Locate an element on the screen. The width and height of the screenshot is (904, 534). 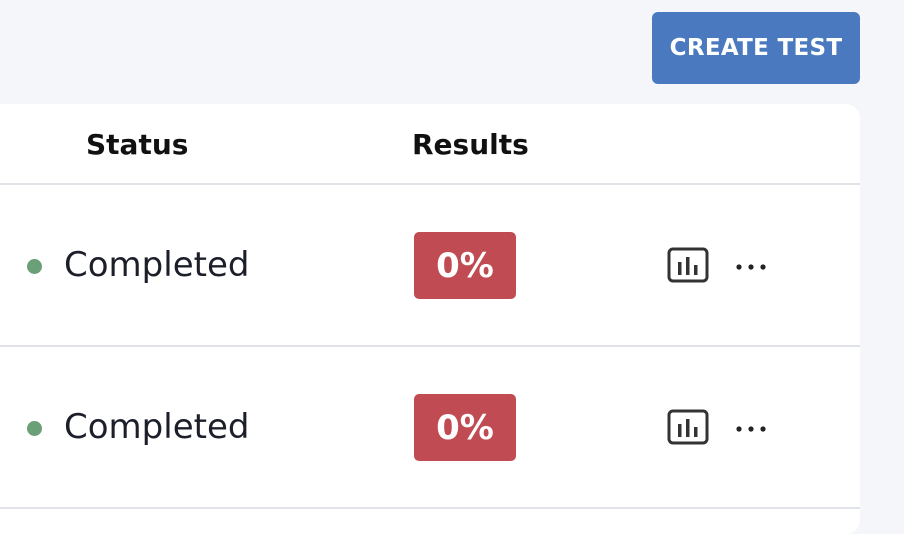
table-header: Status Results is located at coordinates (430, 144).